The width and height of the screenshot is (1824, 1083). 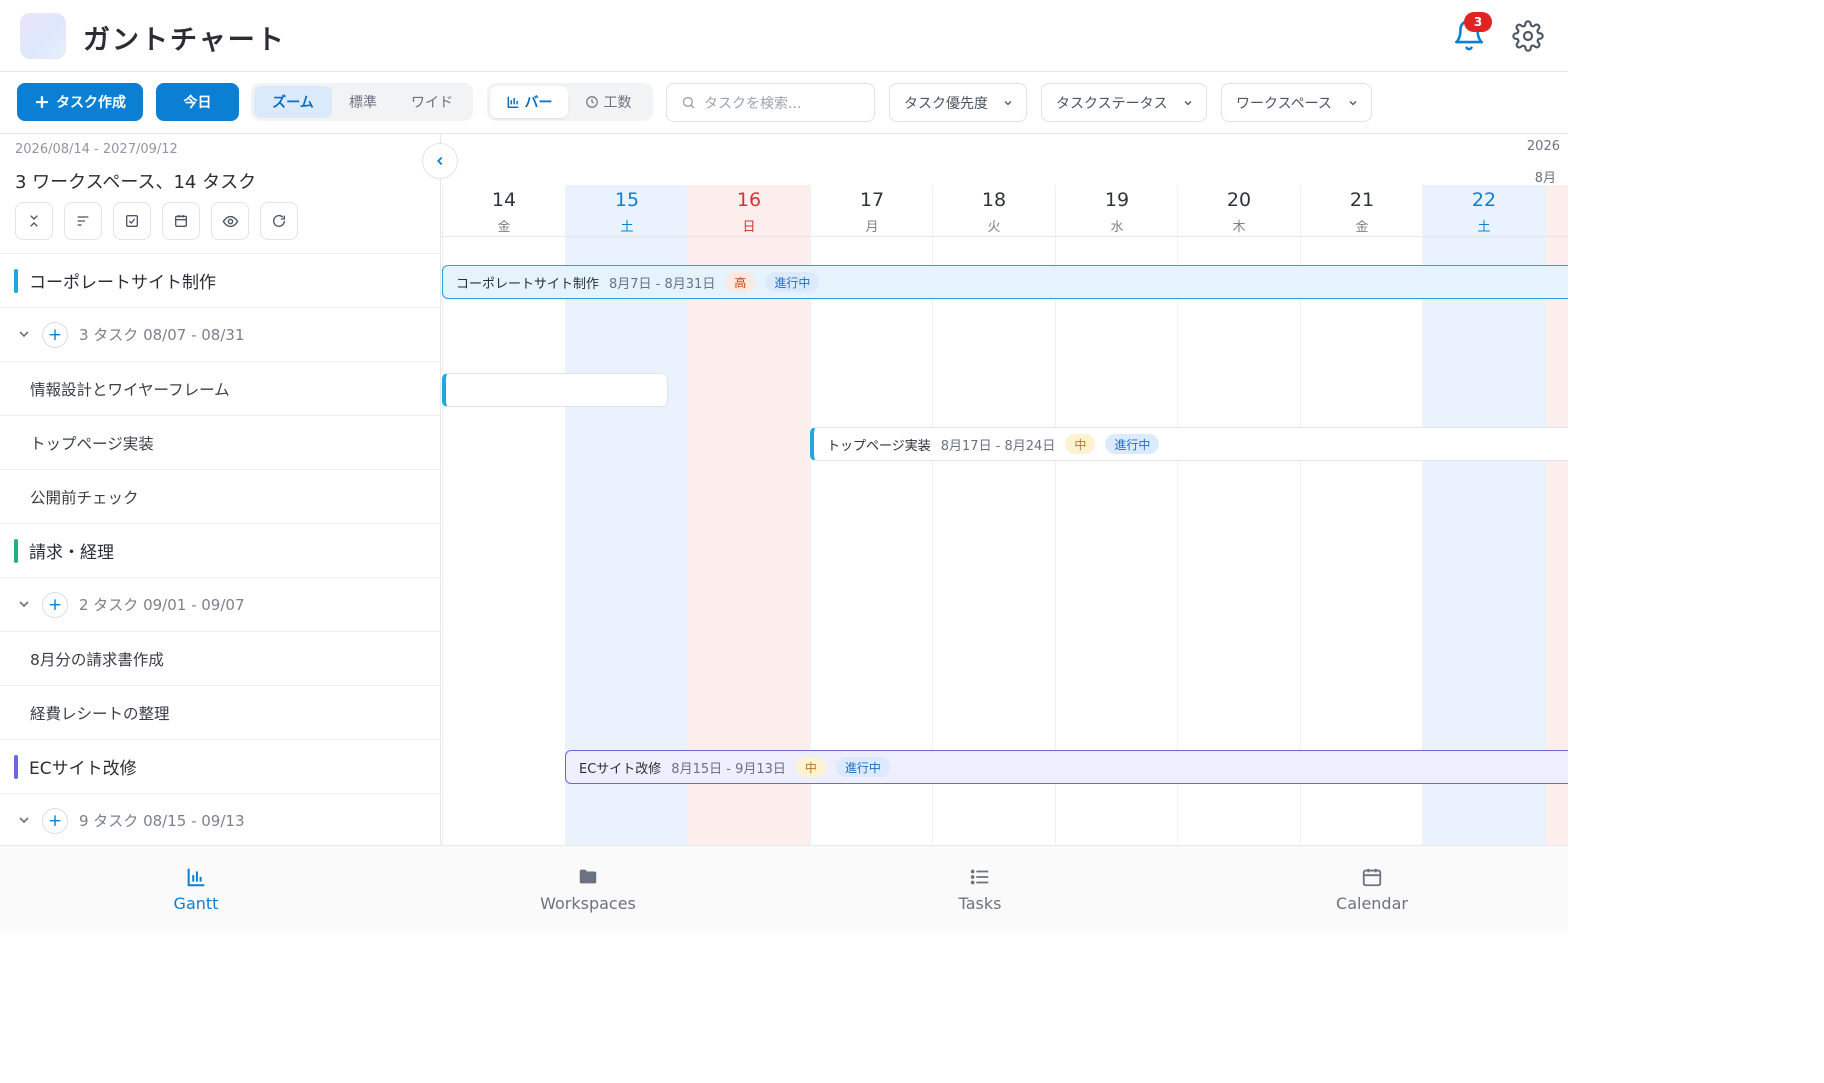 What do you see at coordinates (1528, 36) in the screenshot?
I see `gear-icon` at bounding box center [1528, 36].